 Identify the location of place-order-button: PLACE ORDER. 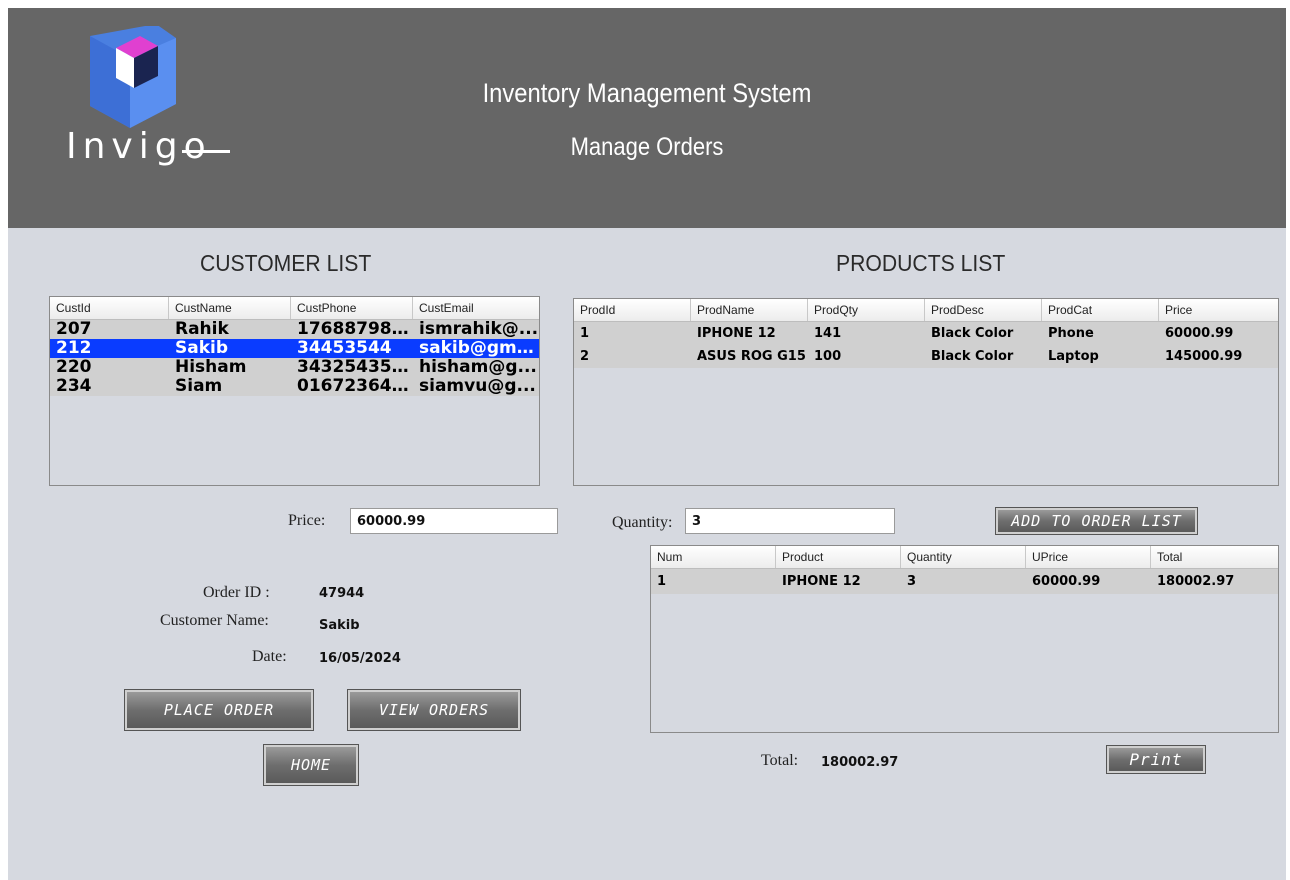
(219, 710).